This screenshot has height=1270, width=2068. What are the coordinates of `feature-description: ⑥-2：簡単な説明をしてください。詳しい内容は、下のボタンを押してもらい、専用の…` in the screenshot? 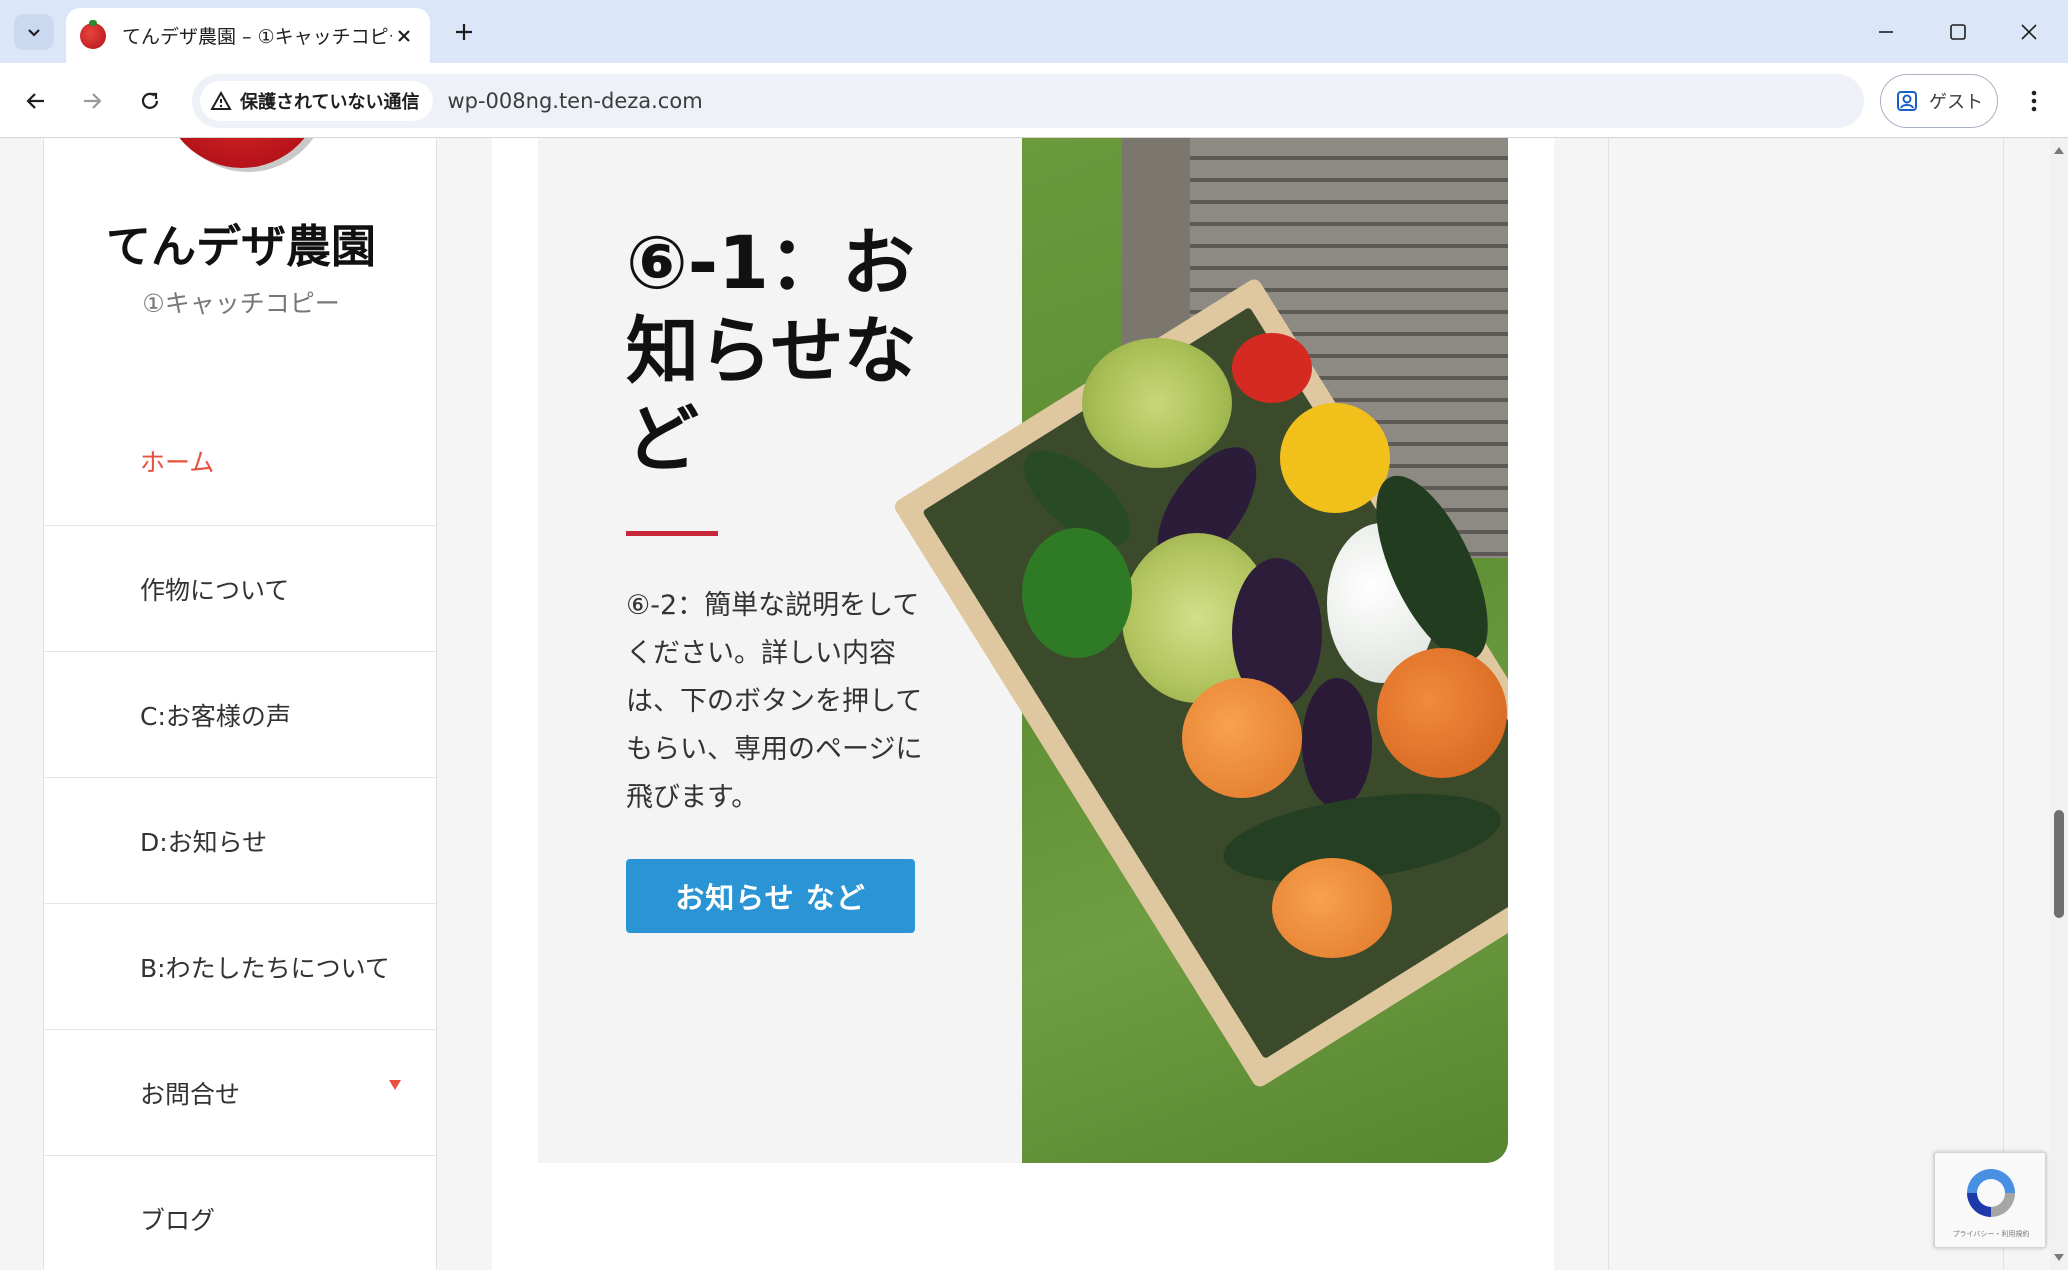 It's located at (774, 701).